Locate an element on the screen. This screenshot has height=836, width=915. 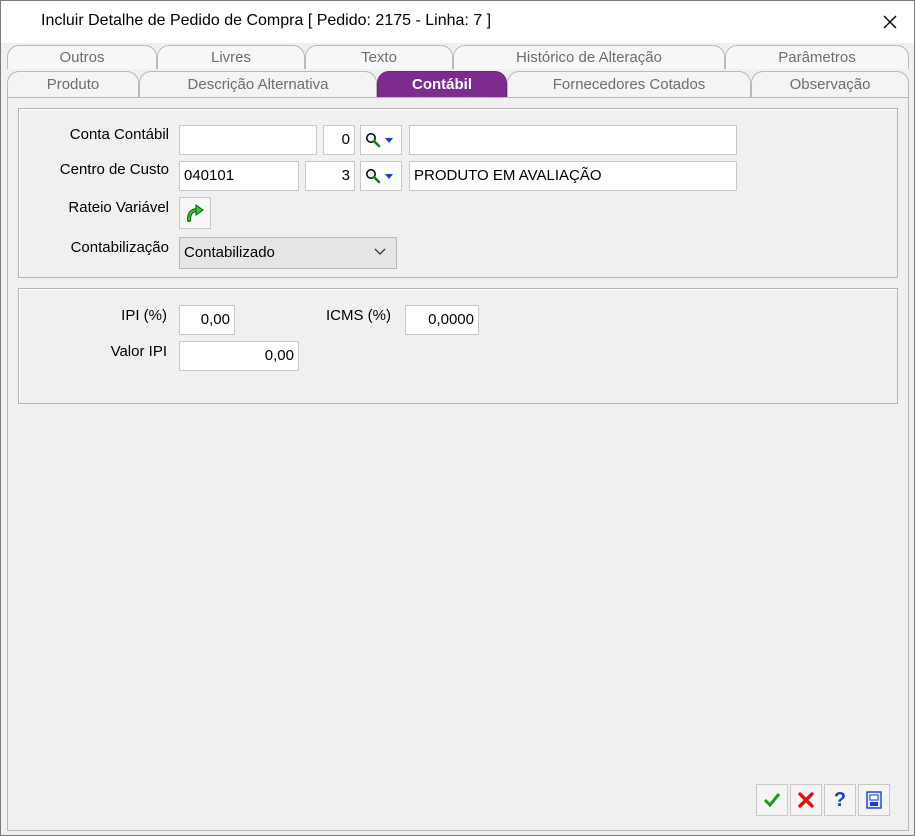
tab-label: Observação is located at coordinates (830, 84).